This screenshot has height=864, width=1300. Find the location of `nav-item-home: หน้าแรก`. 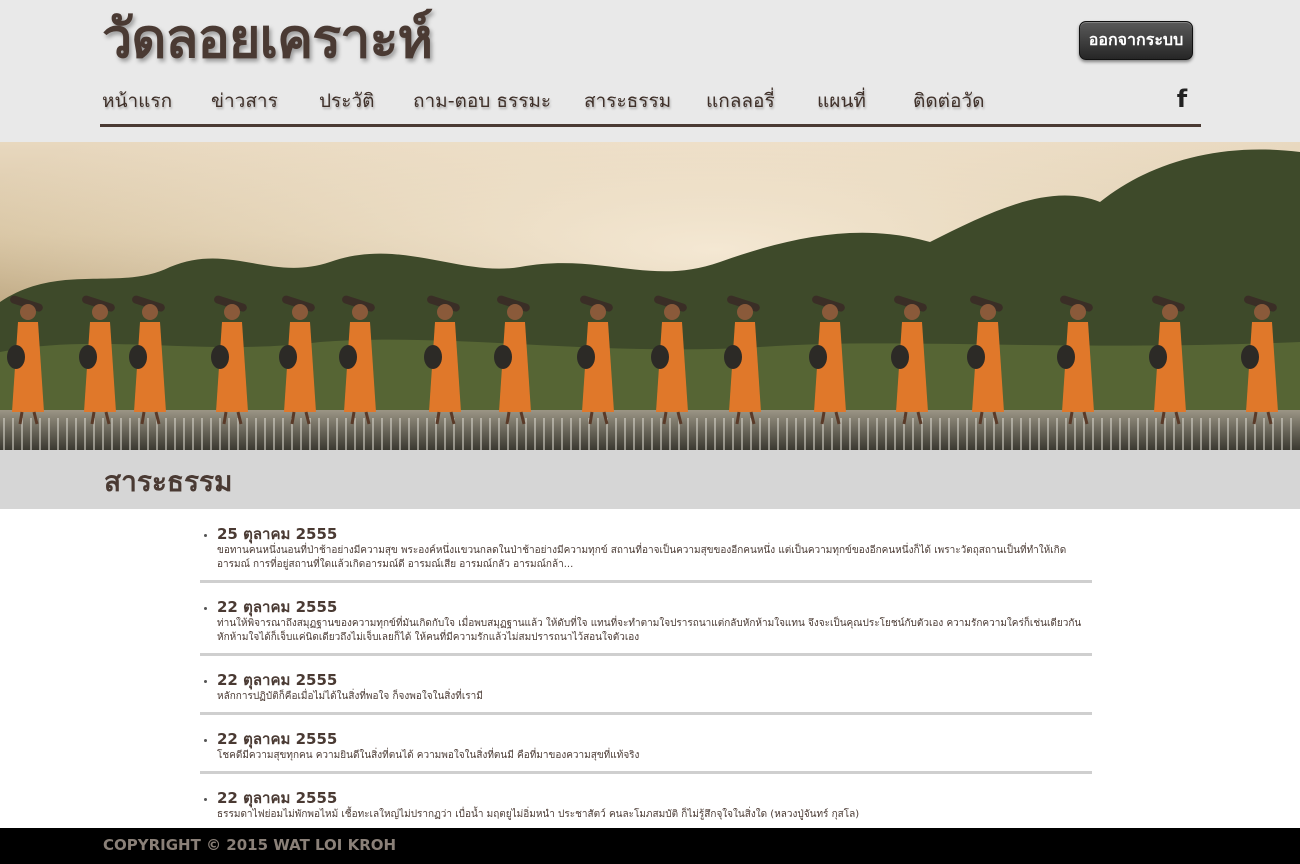

nav-item-home: หน้าแรก is located at coordinates (137, 101).